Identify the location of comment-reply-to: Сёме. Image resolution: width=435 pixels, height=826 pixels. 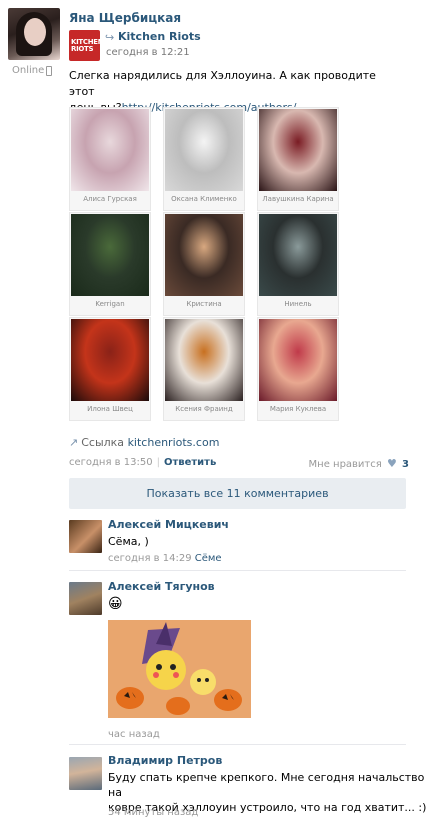
(208, 558).